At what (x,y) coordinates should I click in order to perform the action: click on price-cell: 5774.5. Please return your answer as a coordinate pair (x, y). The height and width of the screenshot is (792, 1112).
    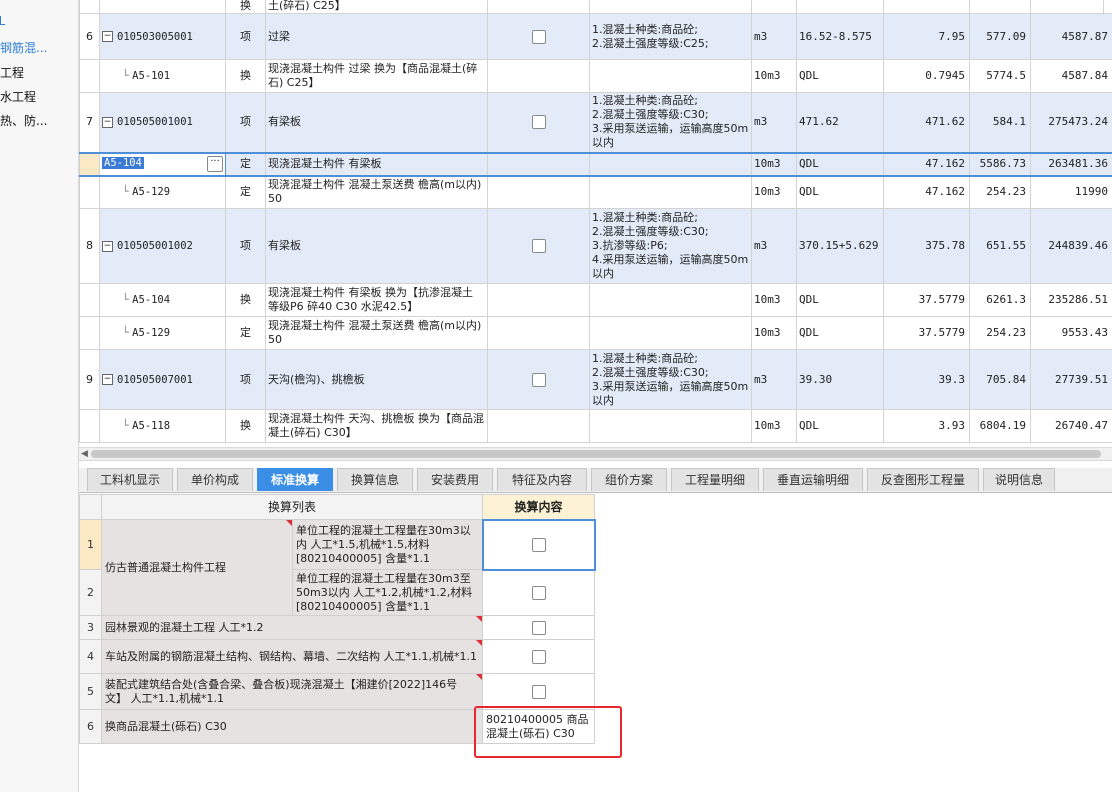
    Looking at the image, I should click on (1000, 76).